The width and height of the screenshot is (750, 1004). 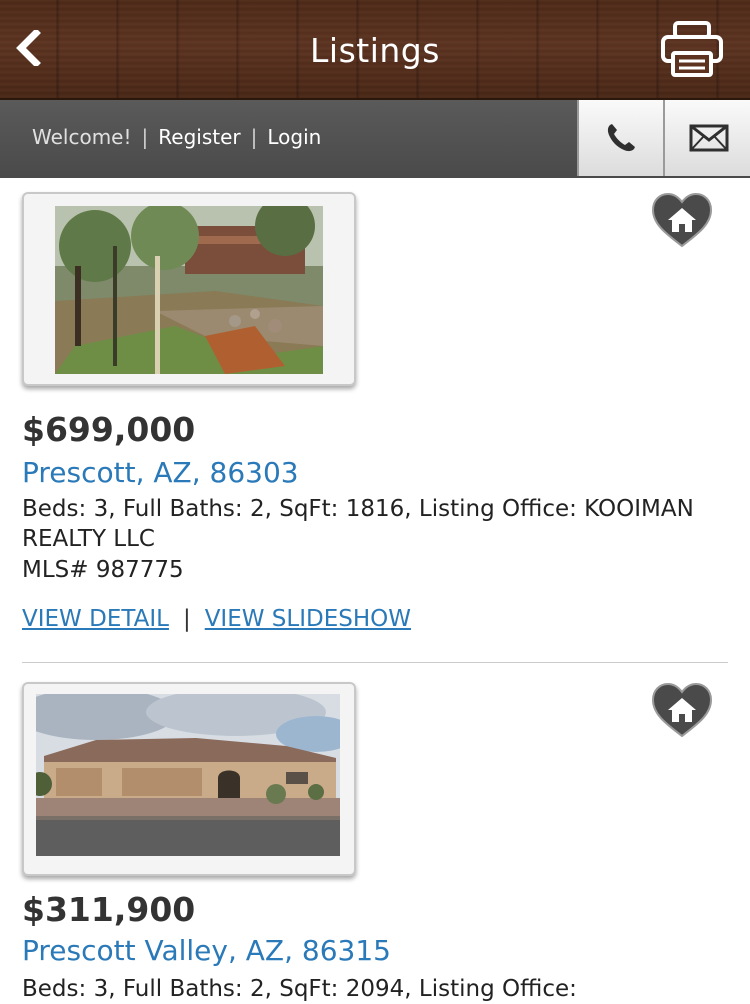 I want to click on app-header: Listings, so click(x=375, y=50).